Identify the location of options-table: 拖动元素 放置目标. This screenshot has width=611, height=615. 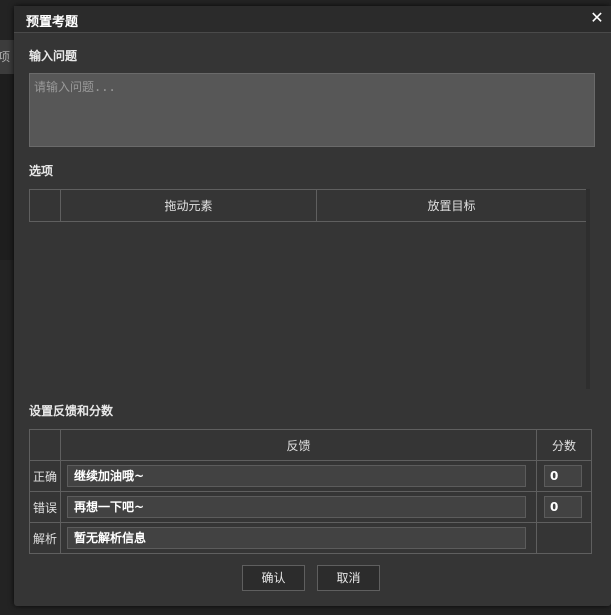
(308, 205).